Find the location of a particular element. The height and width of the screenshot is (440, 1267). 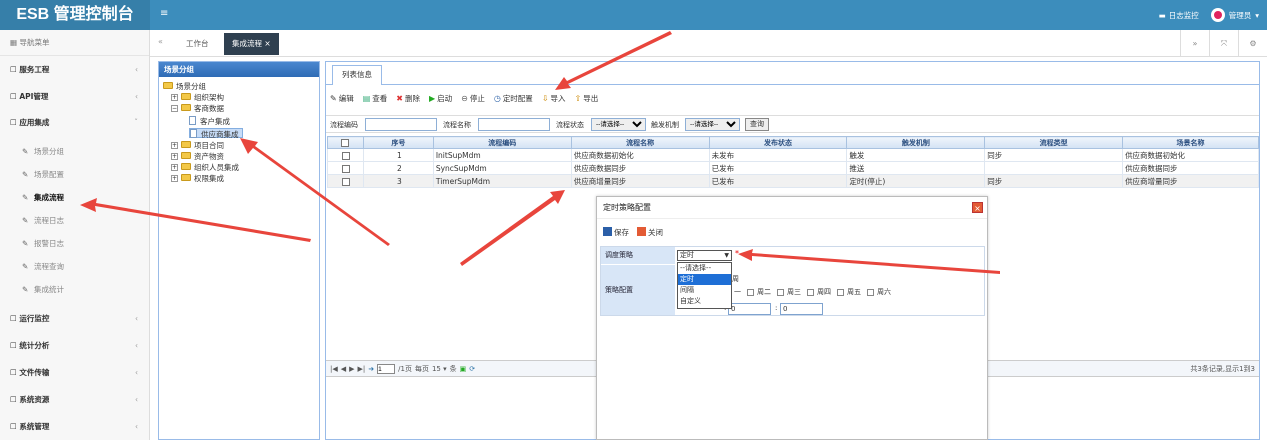

dropdown-option: 自定义 is located at coordinates (704, 301).